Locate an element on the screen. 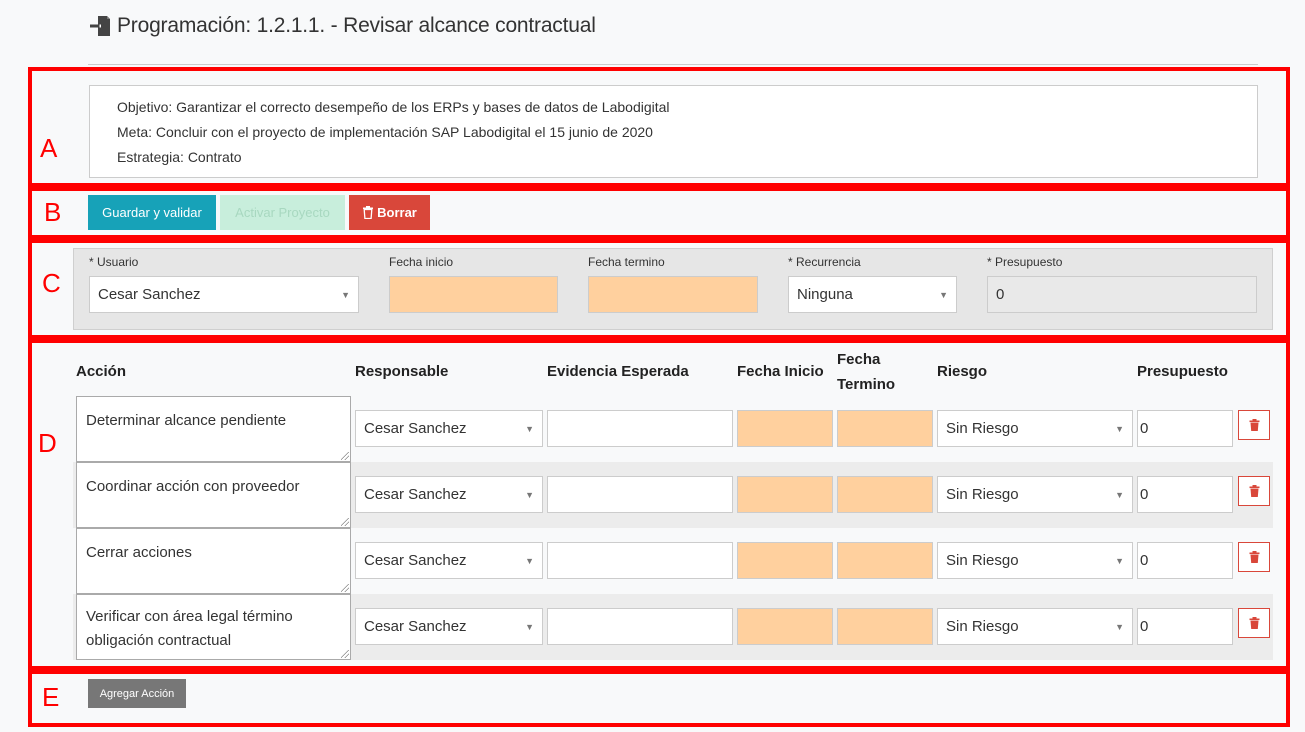 This screenshot has width=1305, height=732. annotation-box-b is located at coordinates (659, 213).